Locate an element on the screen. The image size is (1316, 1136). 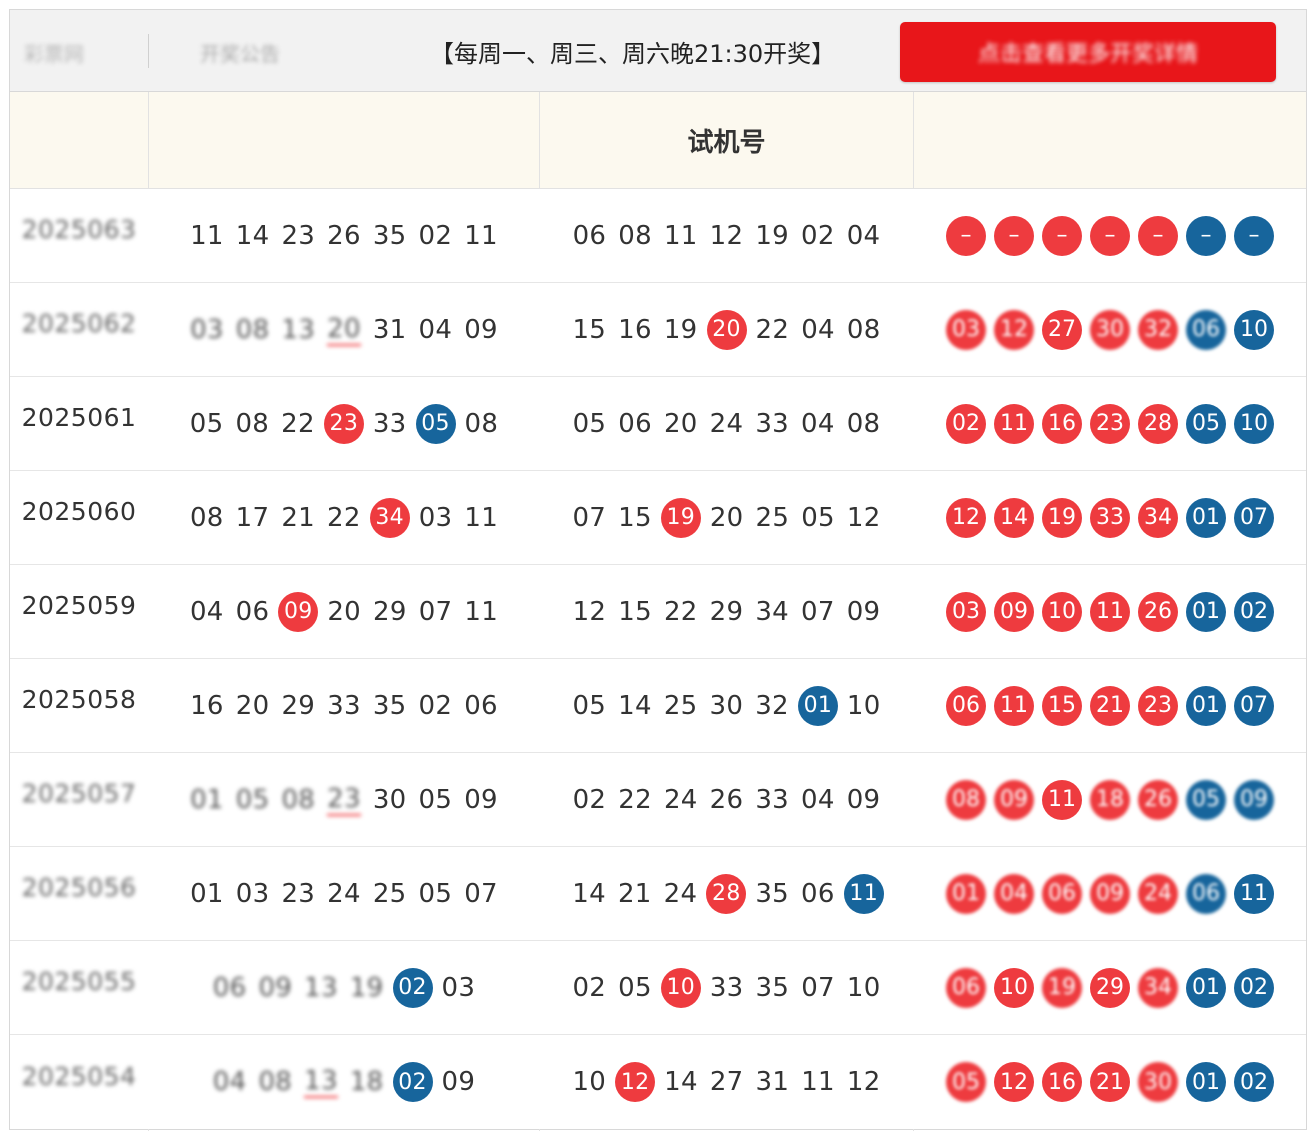
number: 21 is located at coordinates (298, 517).